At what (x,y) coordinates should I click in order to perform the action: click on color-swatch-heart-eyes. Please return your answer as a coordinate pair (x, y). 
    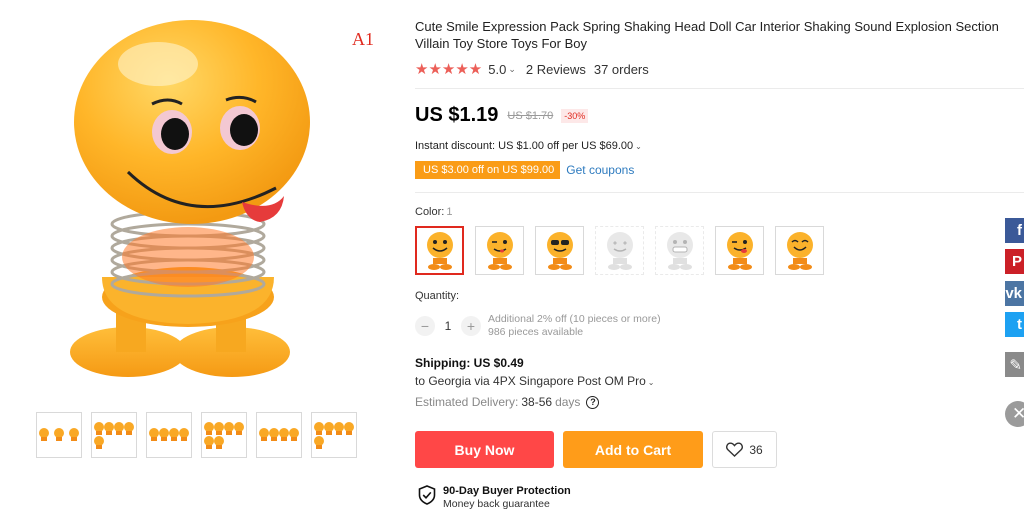
    Looking at the image, I should click on (619, 250).